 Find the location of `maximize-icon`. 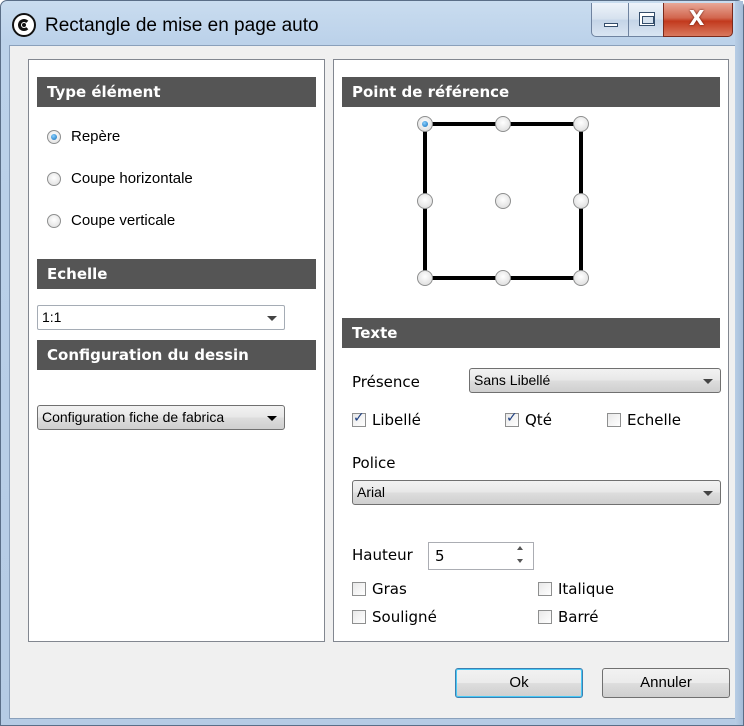

maximize-icon is located at coordinates (647, 19).